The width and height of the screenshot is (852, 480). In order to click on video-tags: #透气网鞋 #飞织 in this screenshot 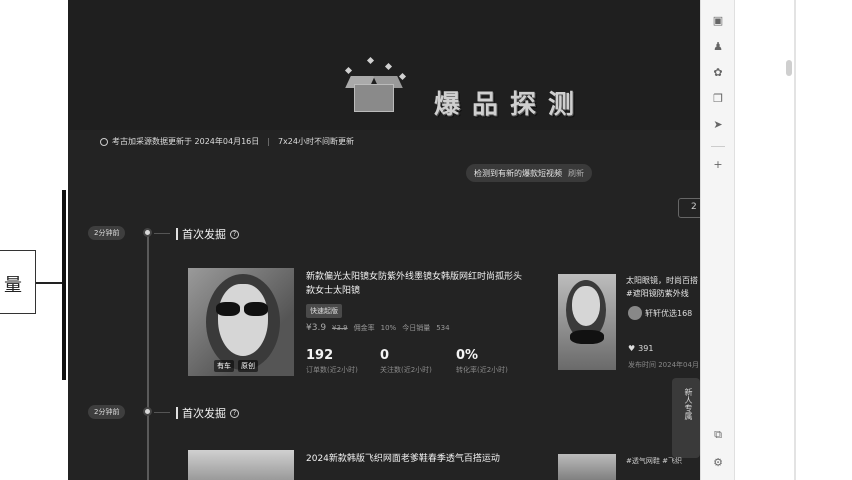, I will do `click(654, 461)`.